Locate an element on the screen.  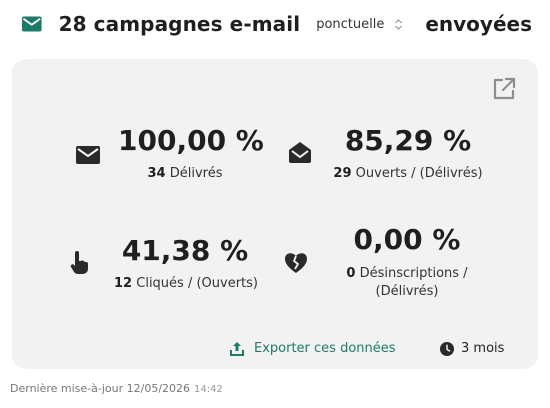
chevron-updown-icon is located at coordinates (399, 24).